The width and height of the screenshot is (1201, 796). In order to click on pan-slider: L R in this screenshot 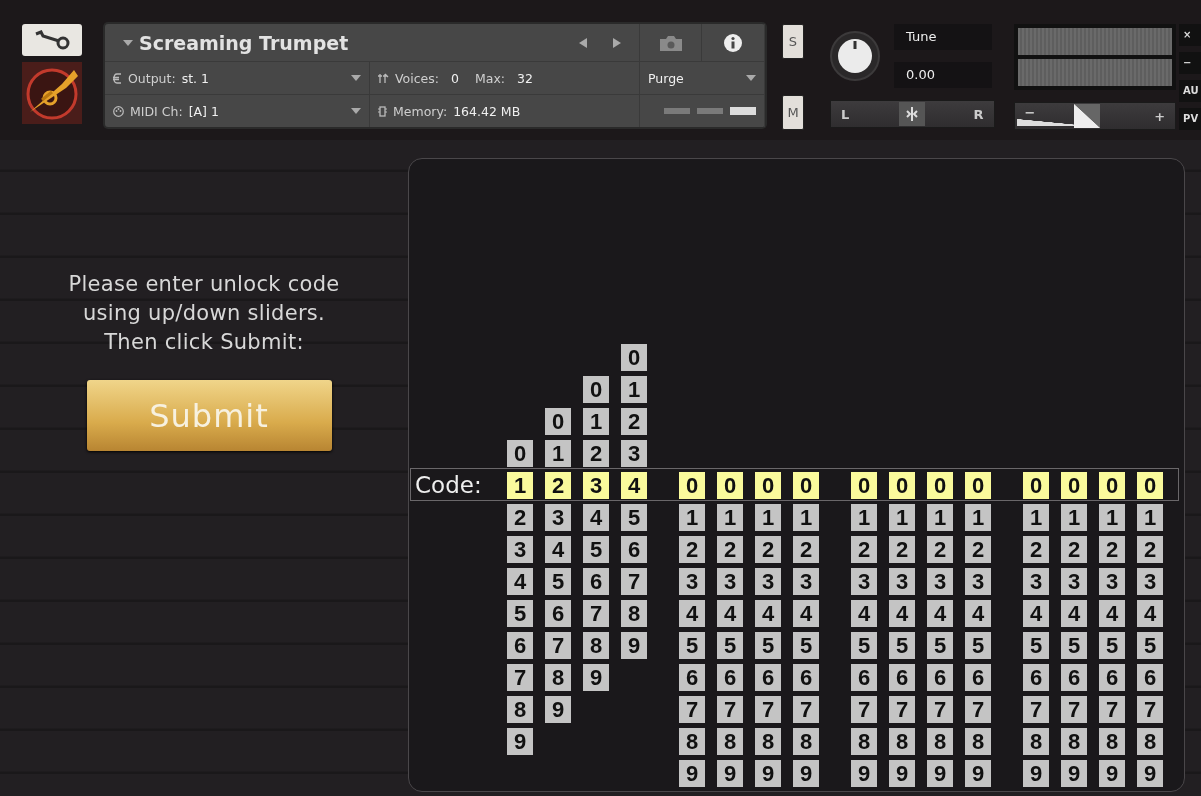, I will do `click(912, 114)`.